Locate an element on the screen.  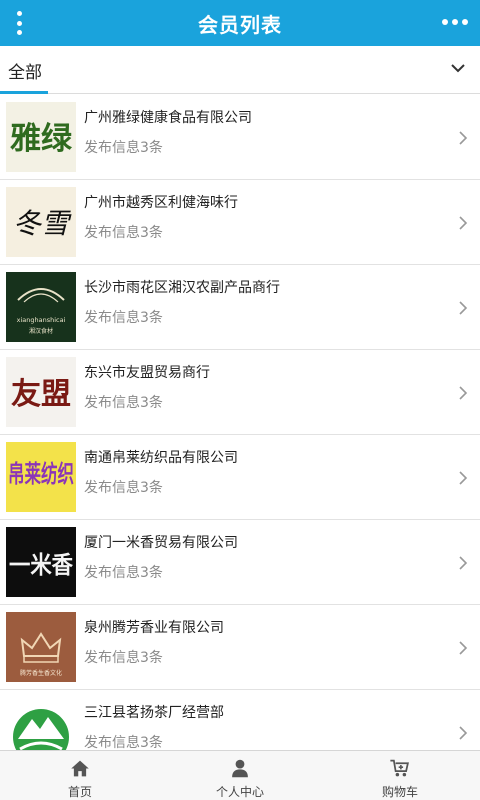
nav-profile-label: 个人中心 is located at coordinates (239, 792).